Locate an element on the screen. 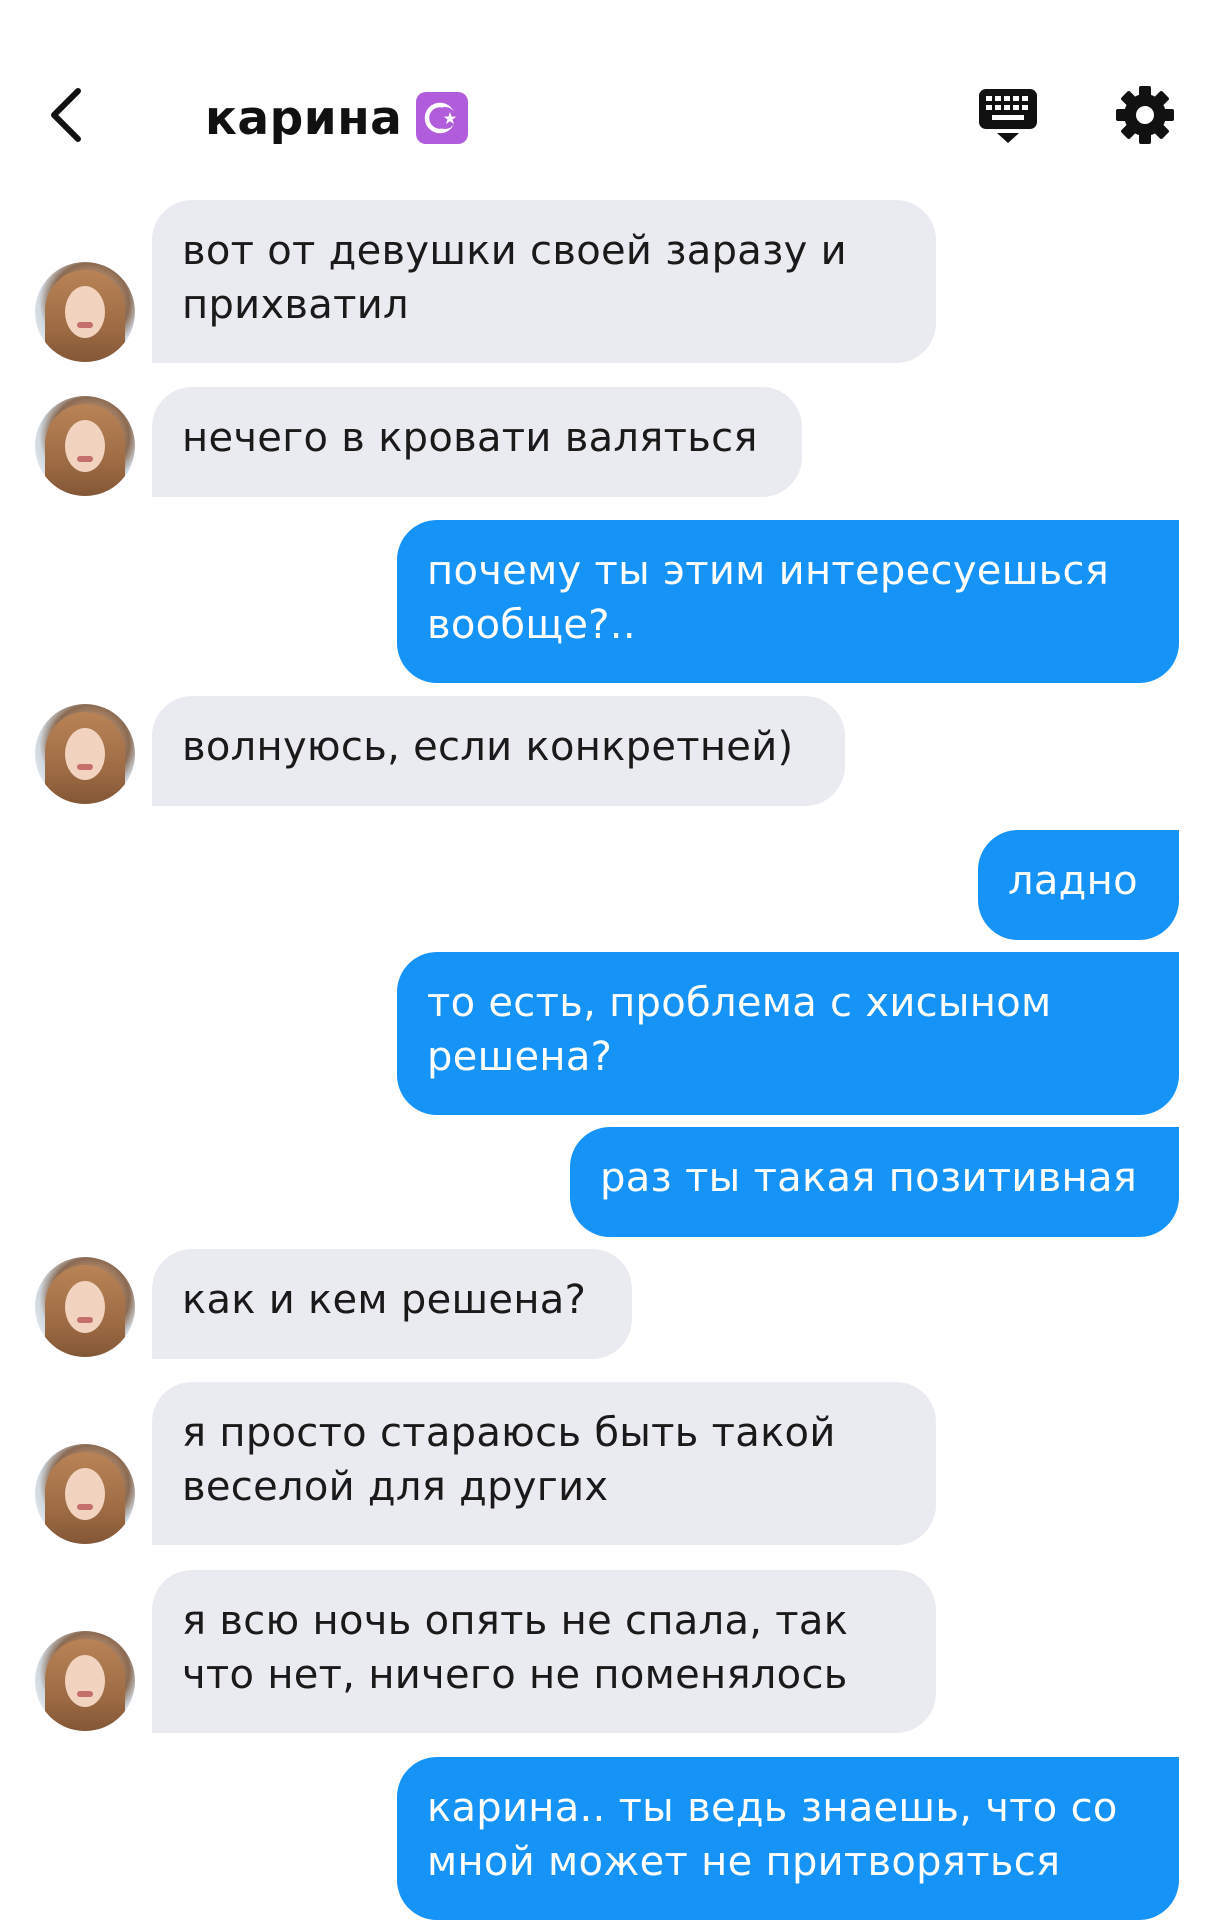 The image size is (1214, 1920). keyboard-icon is located at coordinates (1008, 116).